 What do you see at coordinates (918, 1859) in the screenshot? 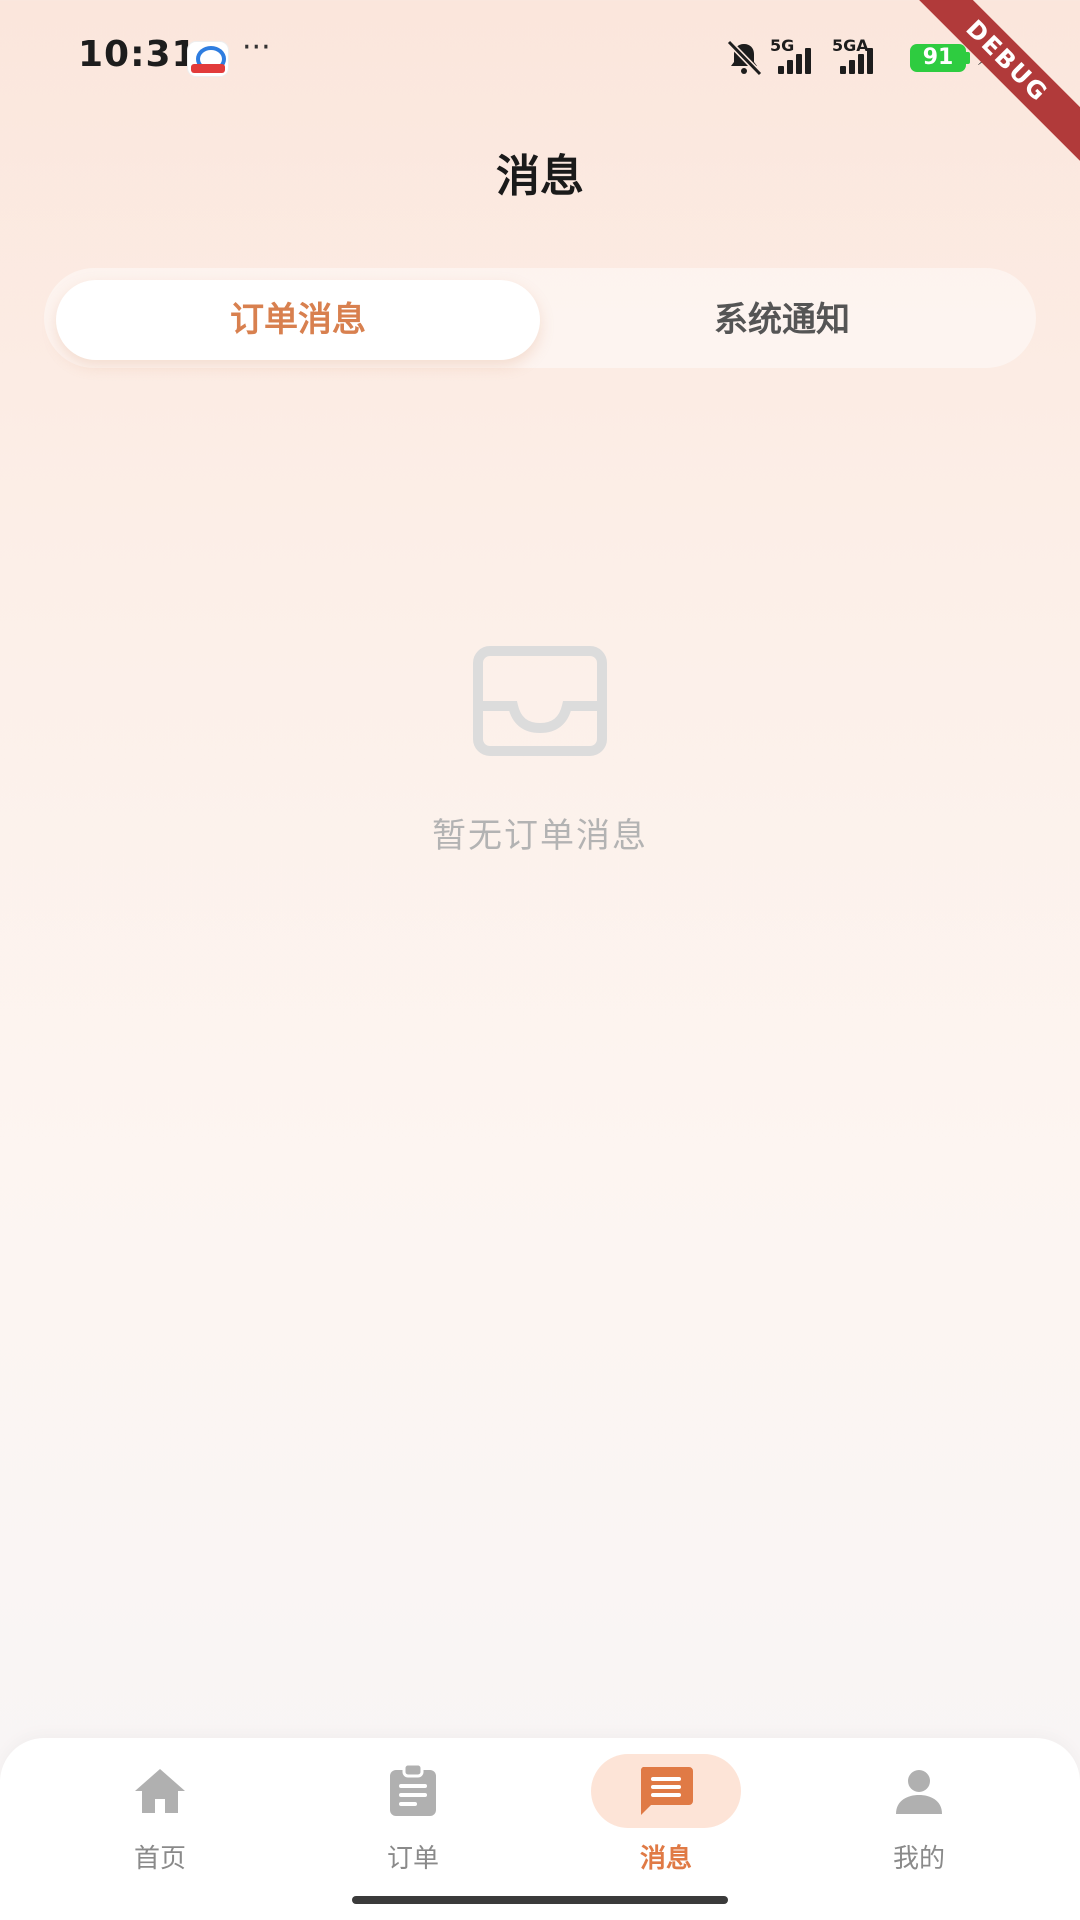
I see `nav-label-profile: 我的` at bounding box center [918, 1859].